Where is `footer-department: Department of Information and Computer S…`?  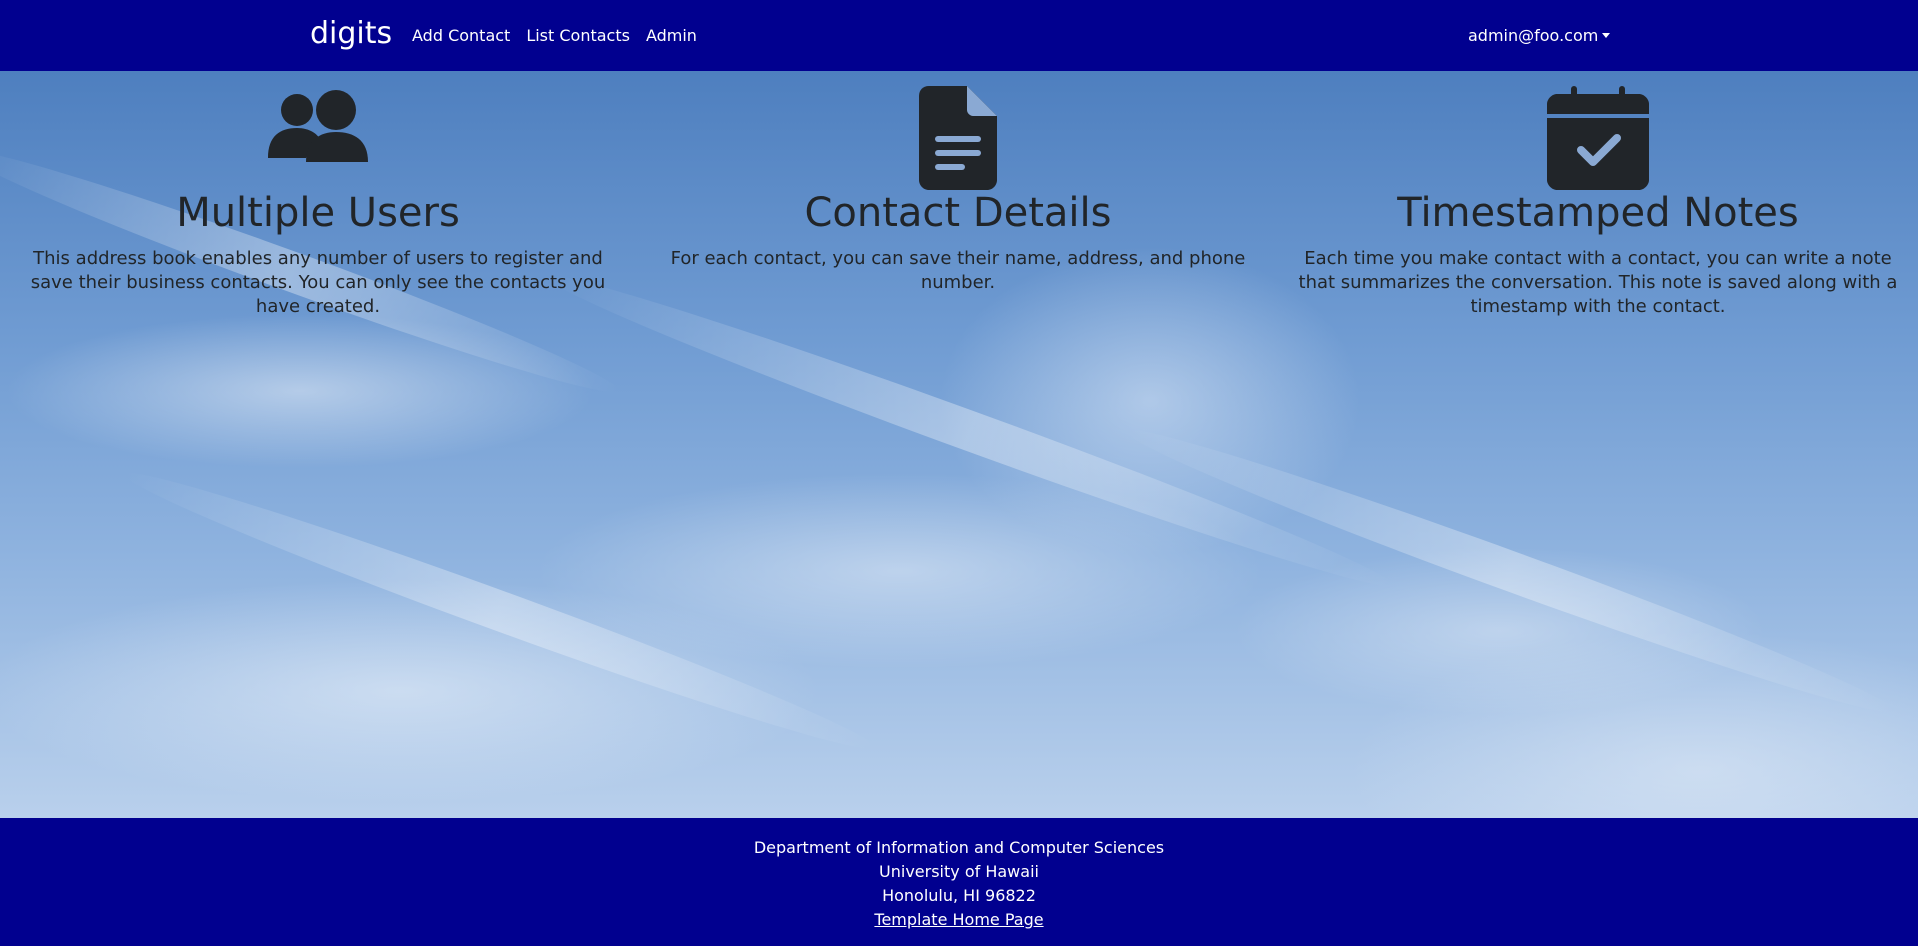
footer-department: Department of Information and Computer S… is located at coordinates (959, 847).